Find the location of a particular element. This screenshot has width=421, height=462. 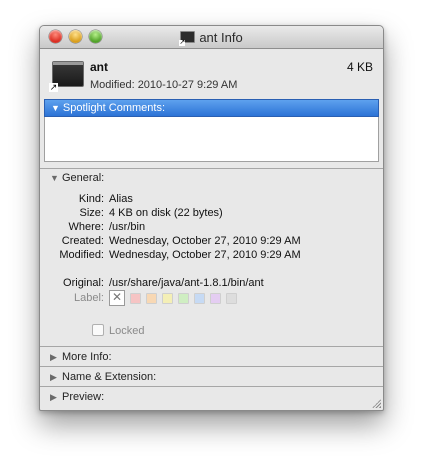

locked-row: Locked is located at coordinates (118, 330).